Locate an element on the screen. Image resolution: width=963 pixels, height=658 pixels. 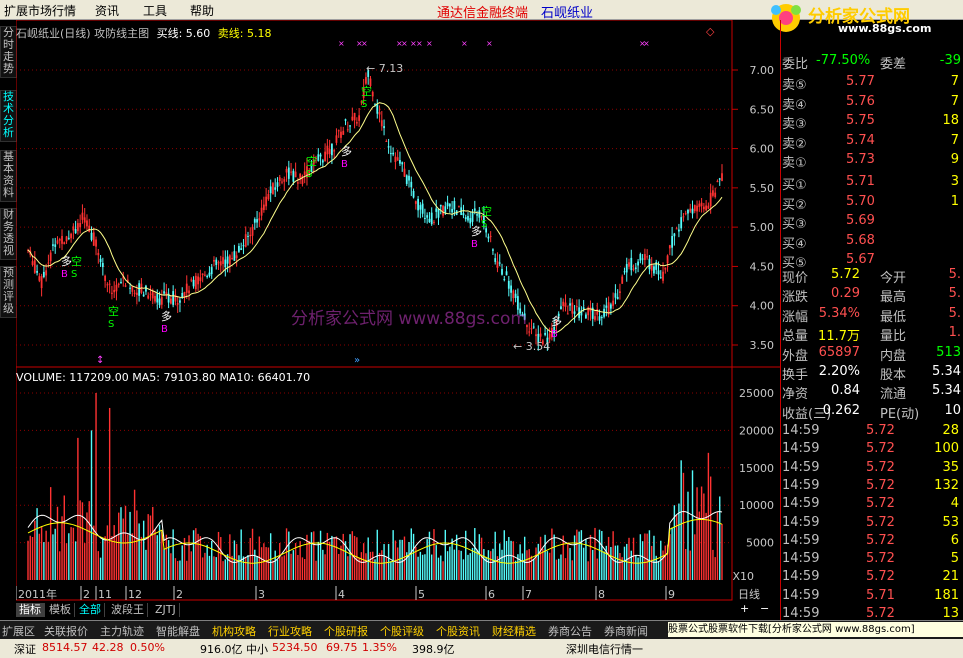
book-row: 买① 5.71 3 is located at coordinates (871, 183).